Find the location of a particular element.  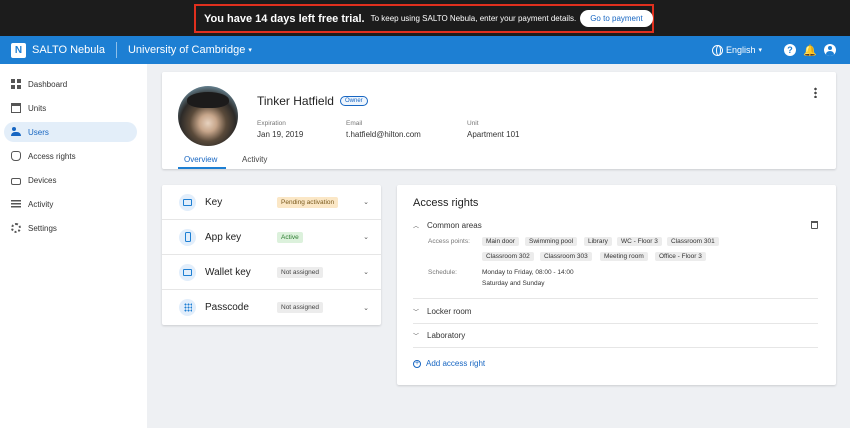

app-bar-divider is located at coordinates (116, 50).